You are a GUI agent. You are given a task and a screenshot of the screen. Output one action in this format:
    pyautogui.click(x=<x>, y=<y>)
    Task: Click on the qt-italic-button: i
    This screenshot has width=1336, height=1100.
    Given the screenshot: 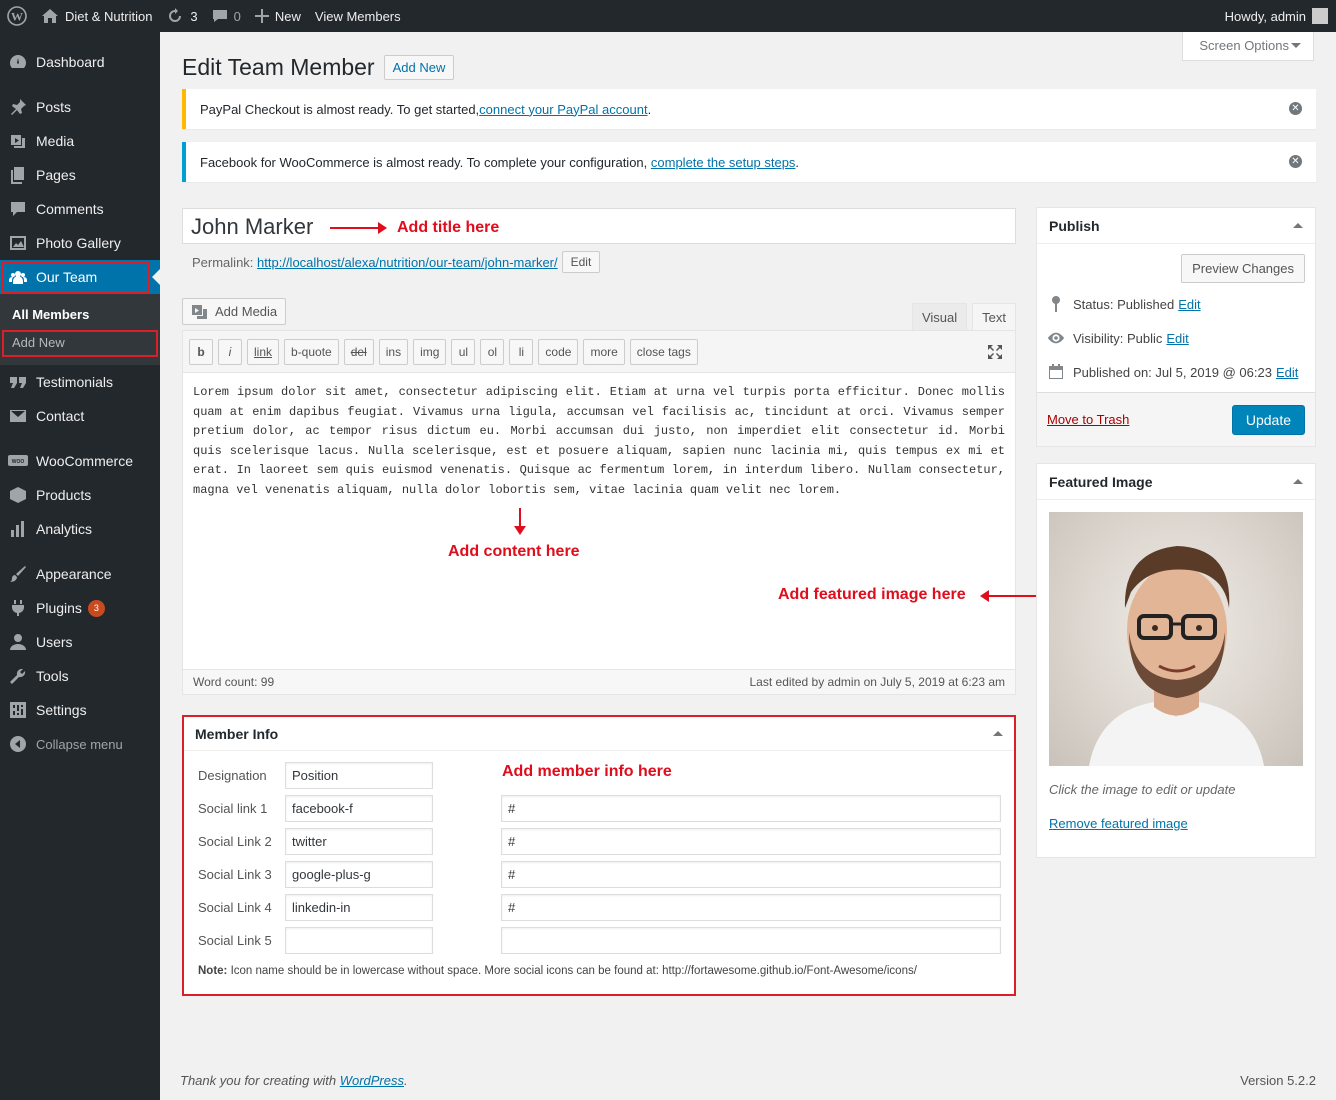 What is the action you would take?
    pyautogui.click(x=230, y=351)
    